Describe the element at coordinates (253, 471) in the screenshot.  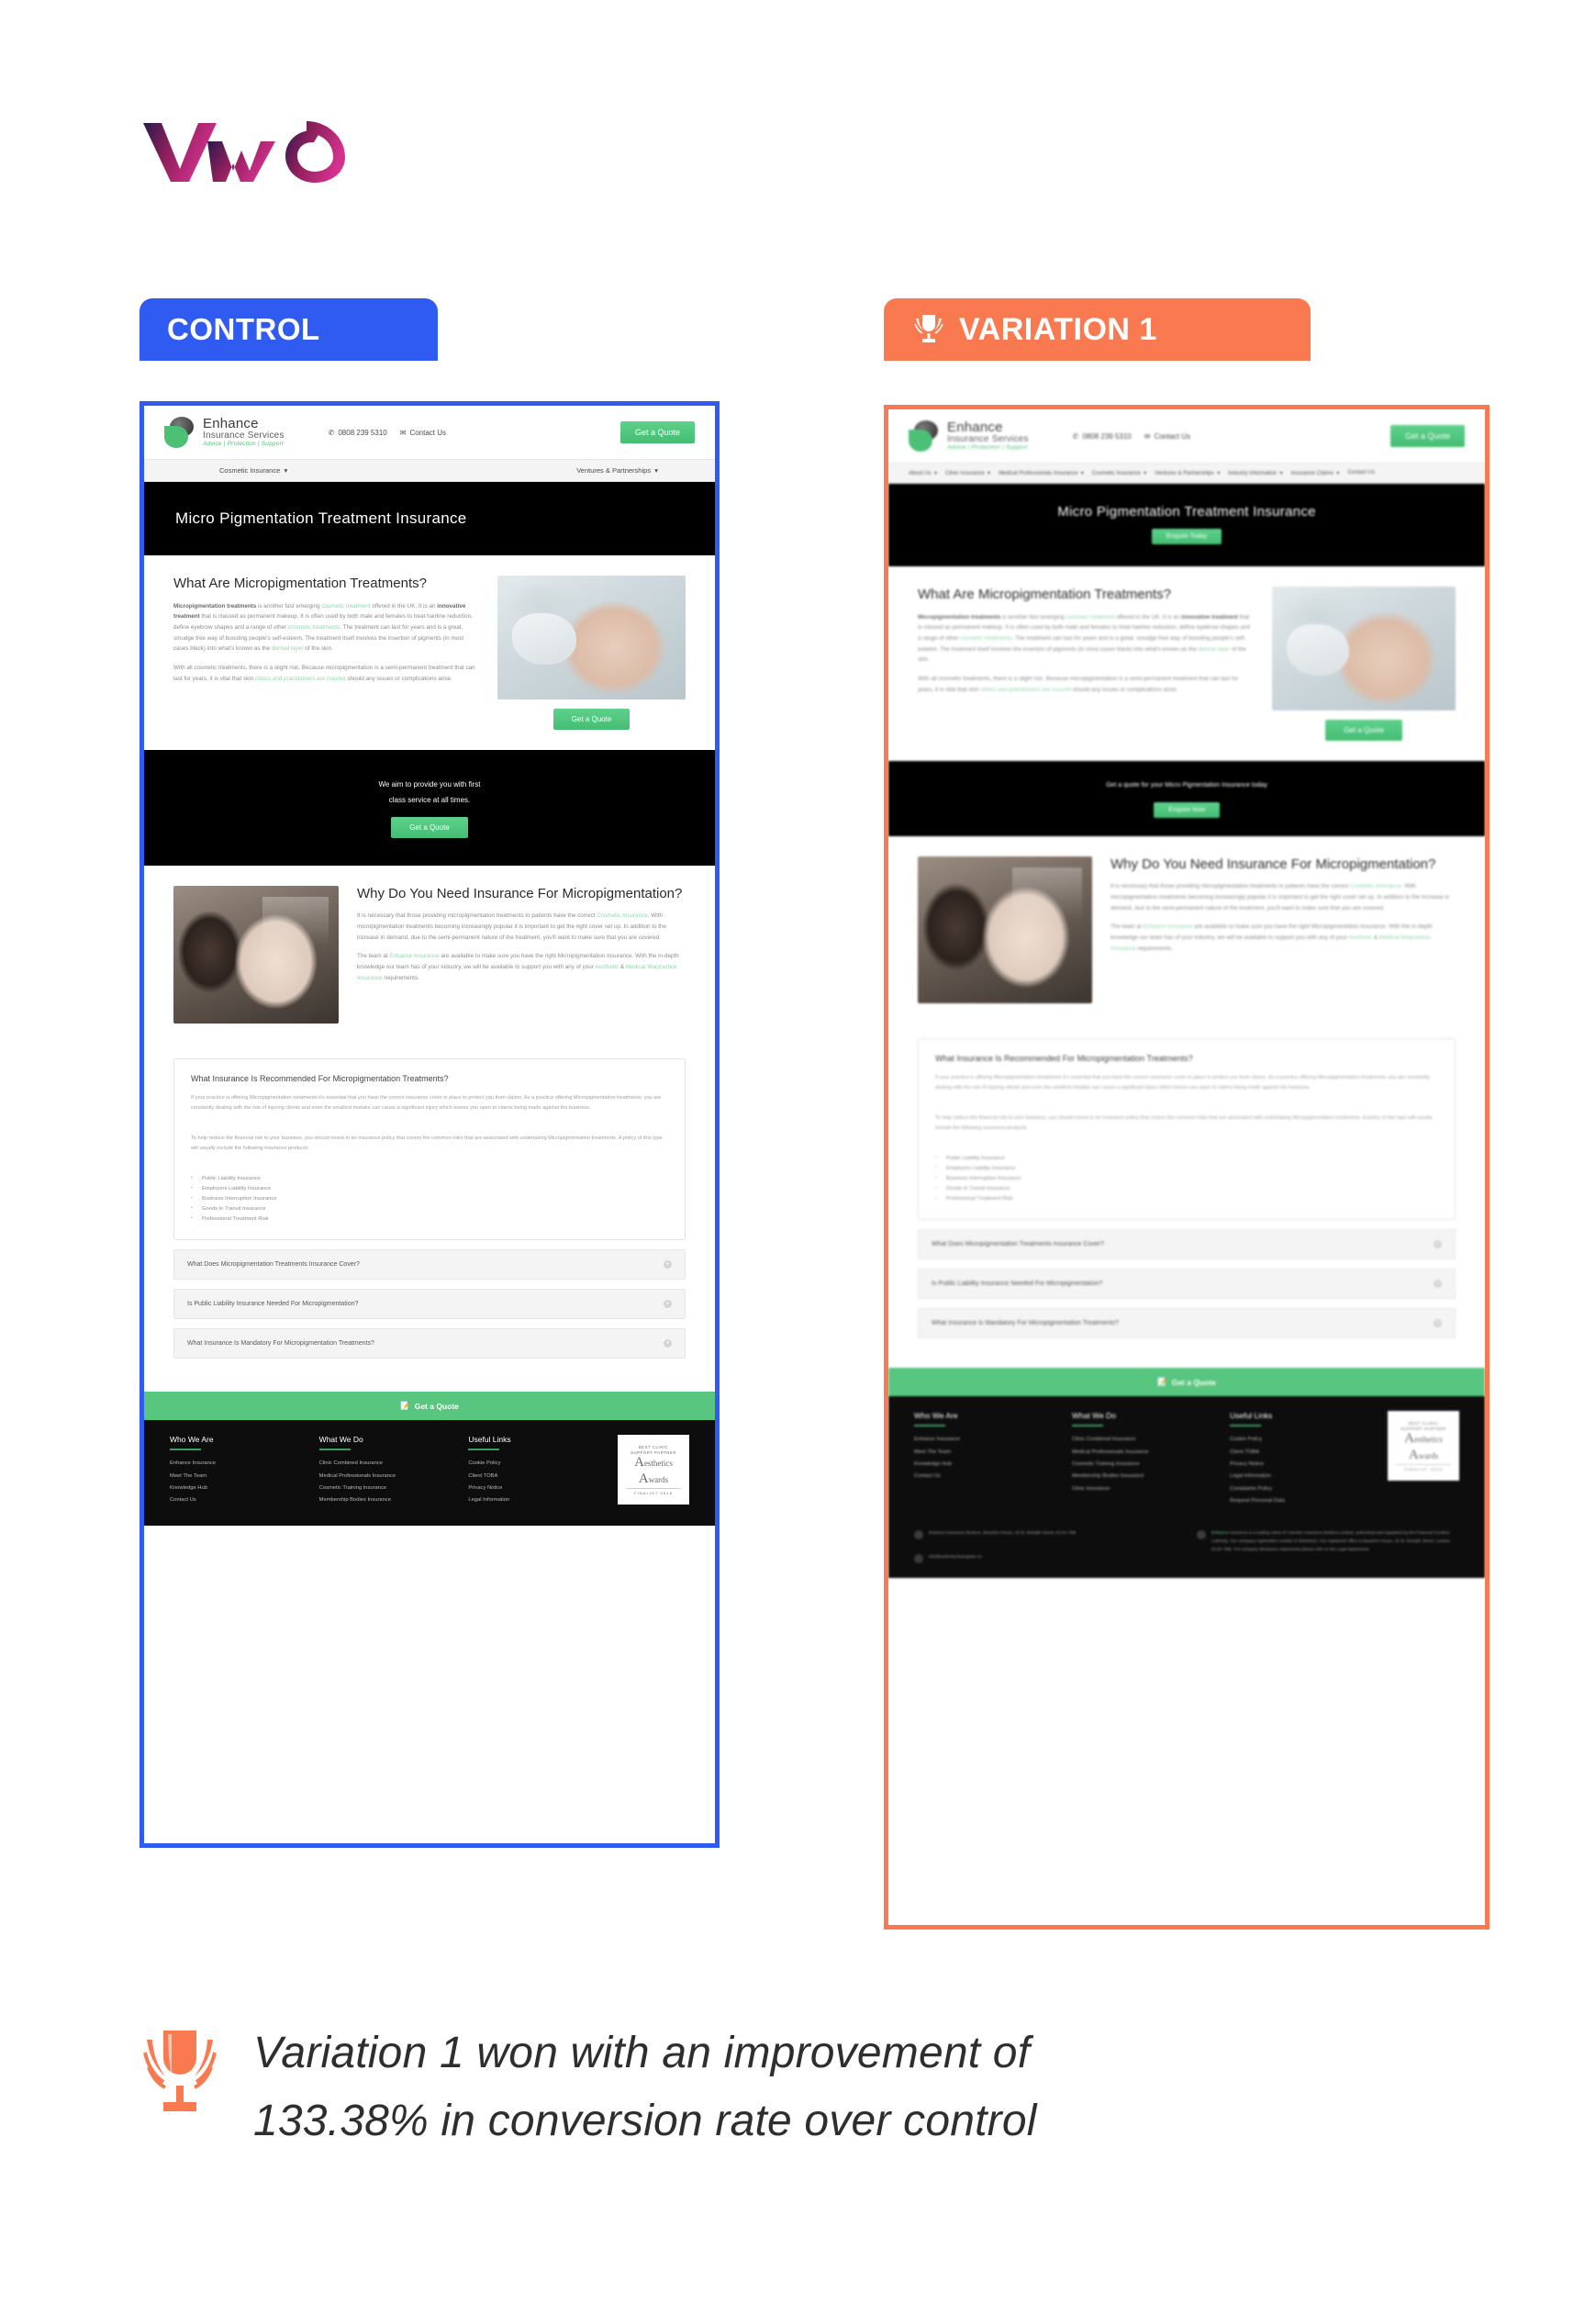
I see `nav-item-0: Cosmetic Insurance ▾` at that location.